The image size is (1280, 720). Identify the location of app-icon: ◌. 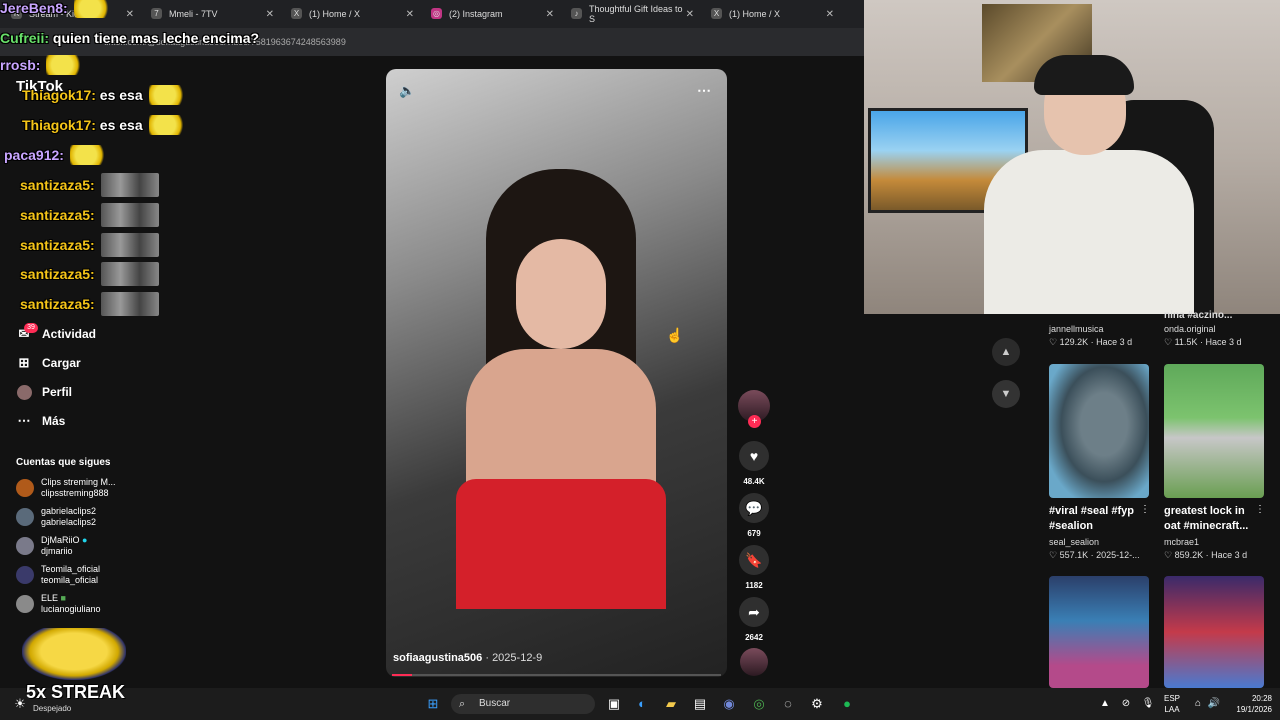
(788, 704).